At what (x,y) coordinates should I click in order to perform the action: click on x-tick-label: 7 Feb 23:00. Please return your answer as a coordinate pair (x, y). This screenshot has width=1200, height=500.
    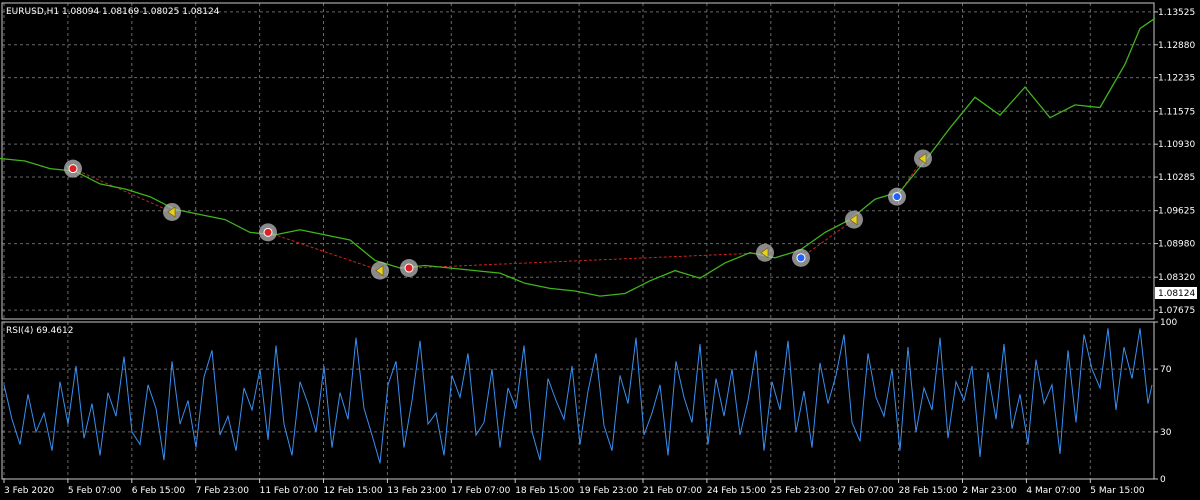
    Looking at the image, I should click on (223, 491).